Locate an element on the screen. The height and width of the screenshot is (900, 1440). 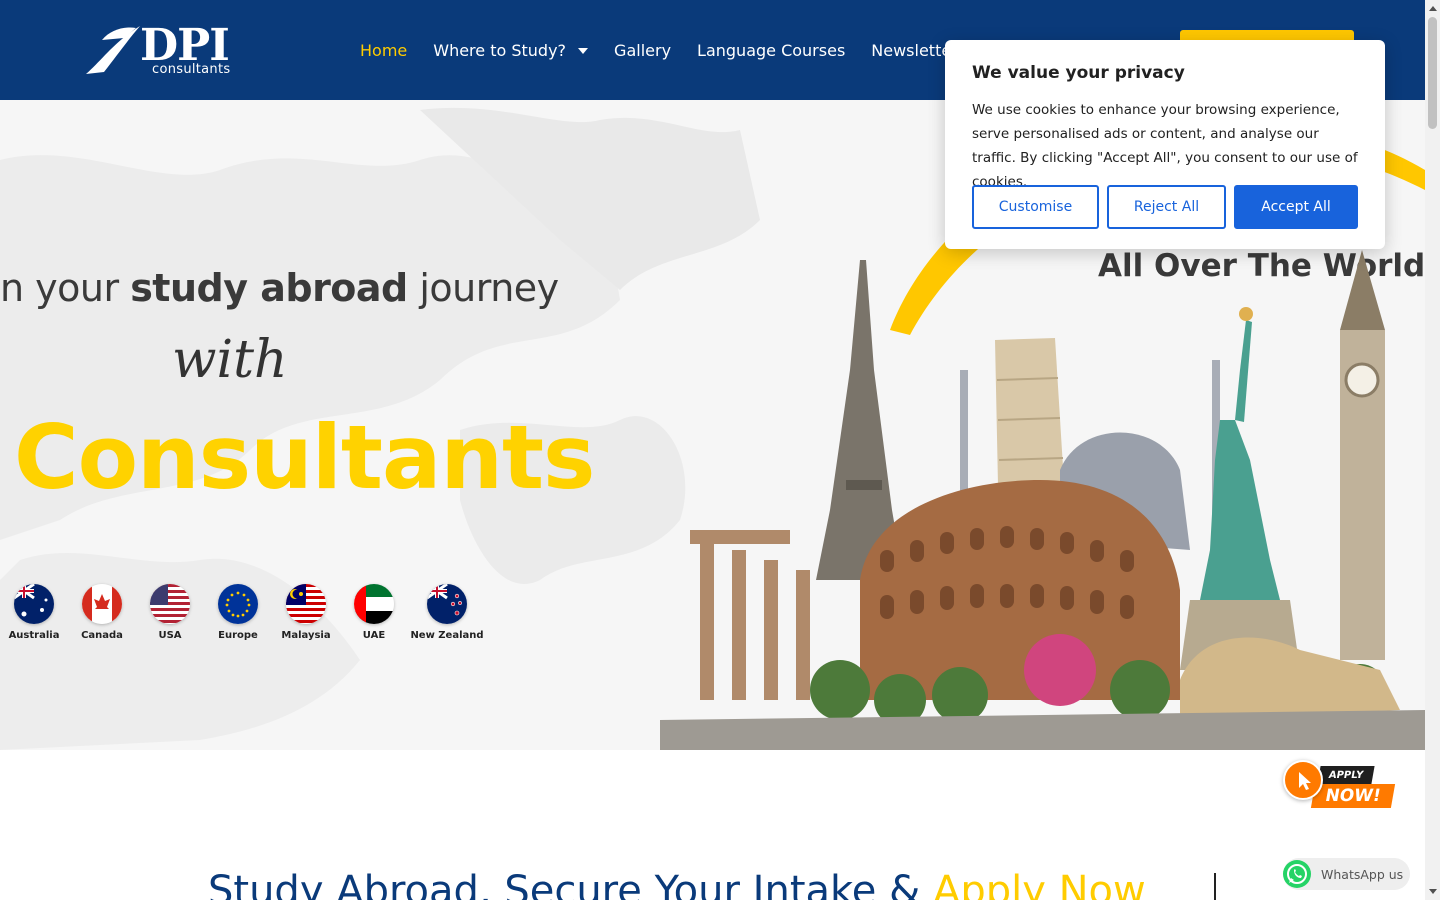
flag-item-australia: Australia is located at coordinates (34, 612).